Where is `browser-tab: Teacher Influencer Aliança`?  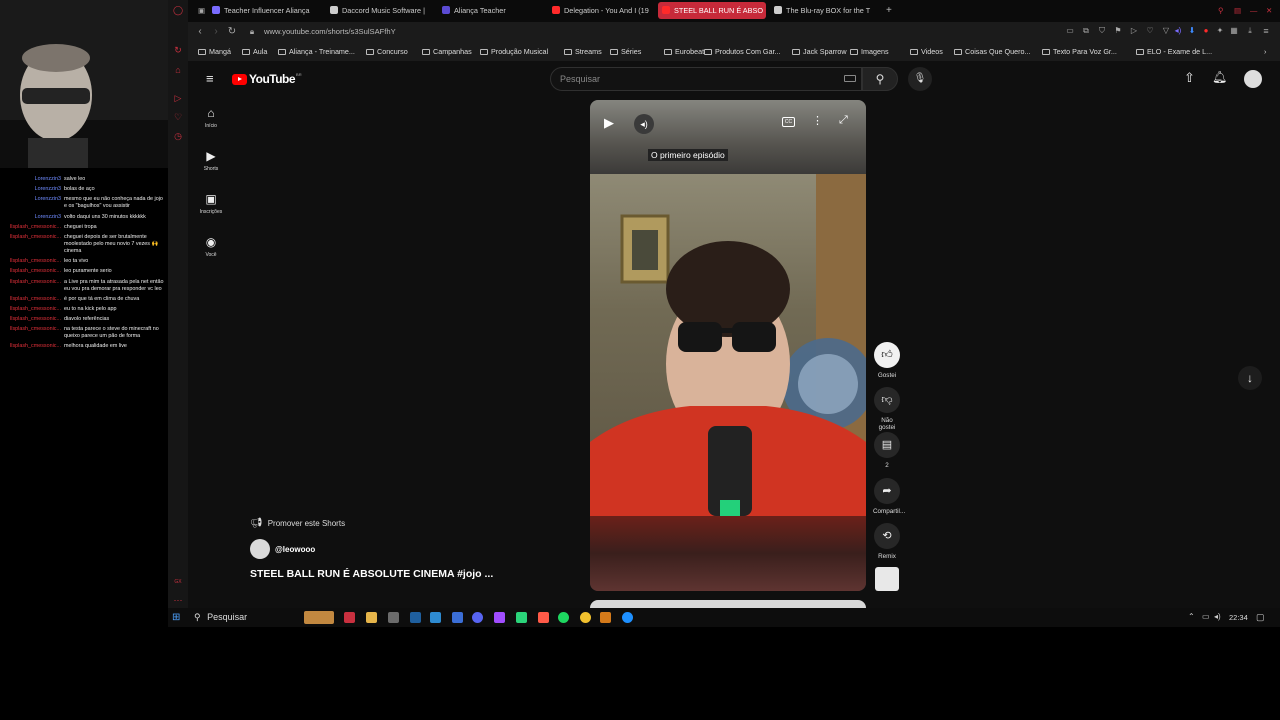 browser-tab: Teacher Influencer Aliança is located at coordinates (268, 10).